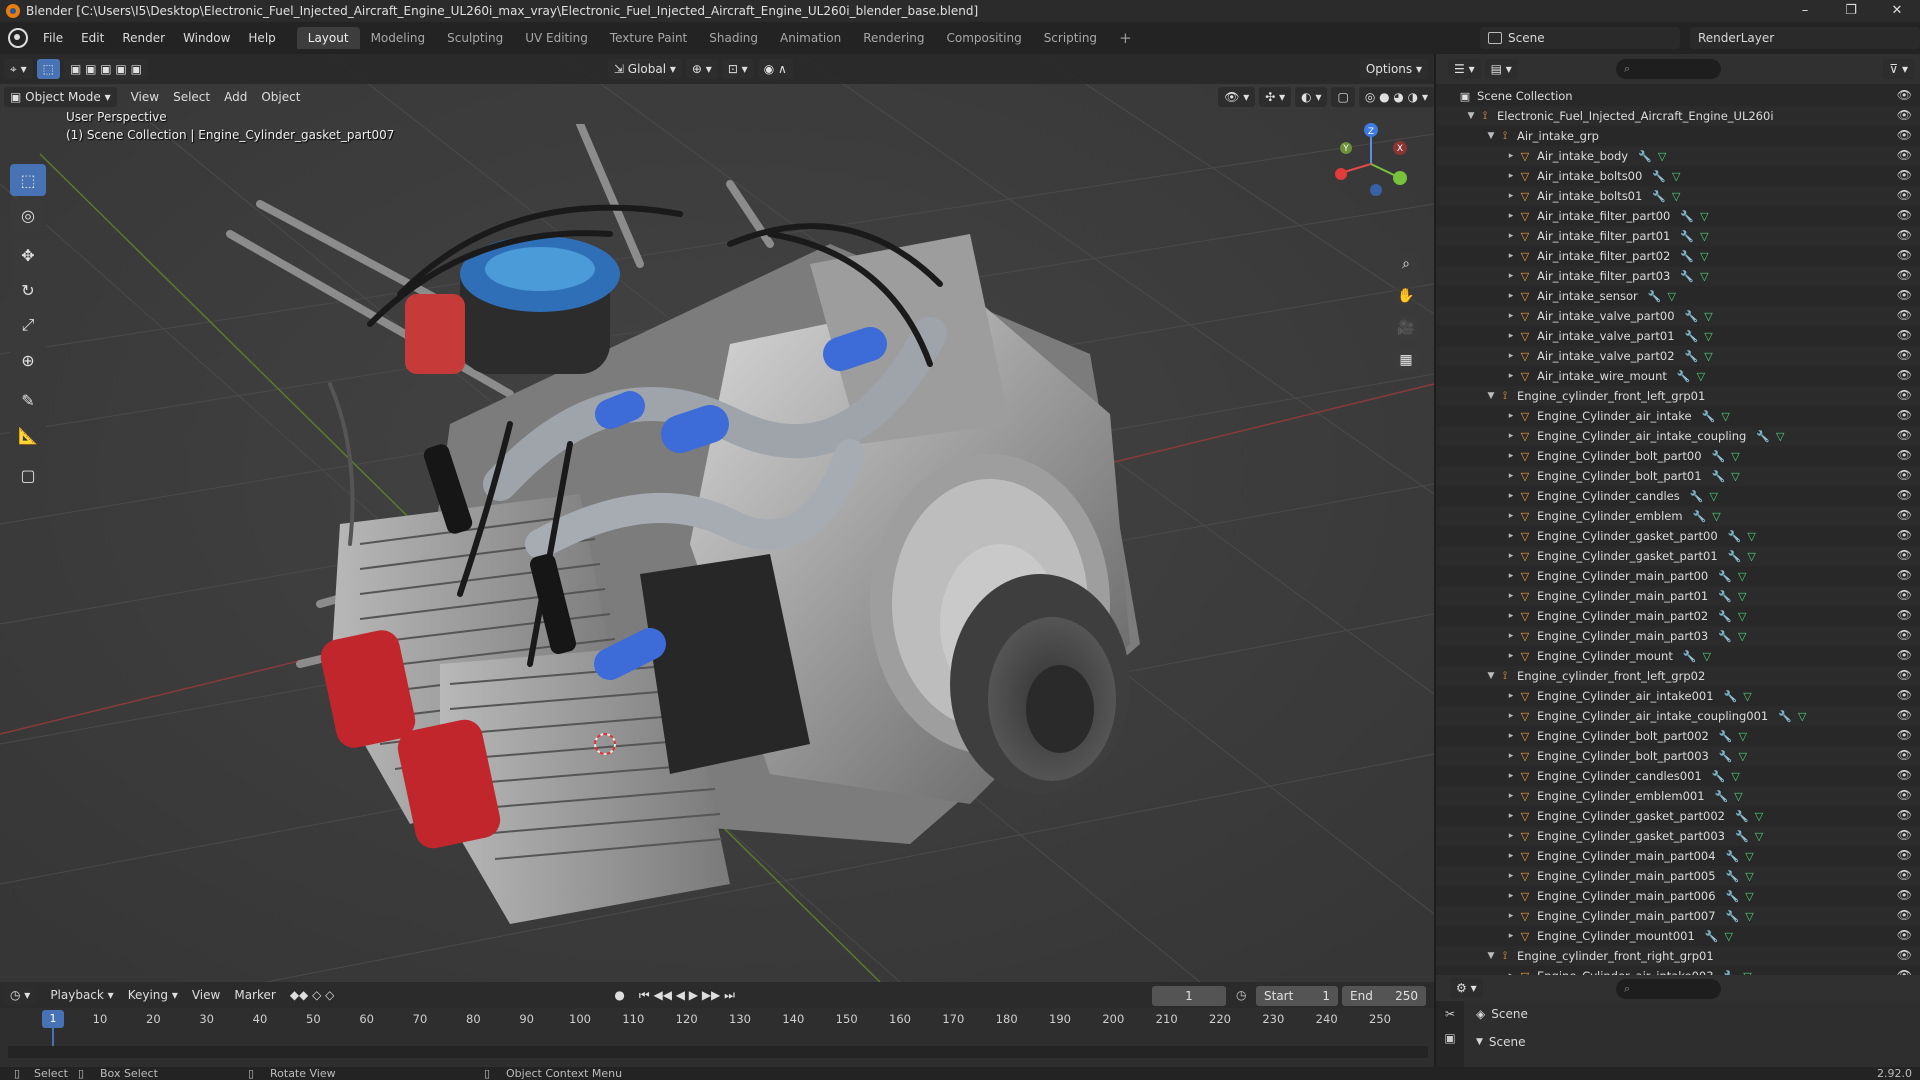 This screenshot has height=1080, width=1920. I want to click on tab-rendering: Rendering, so click(893, 38).